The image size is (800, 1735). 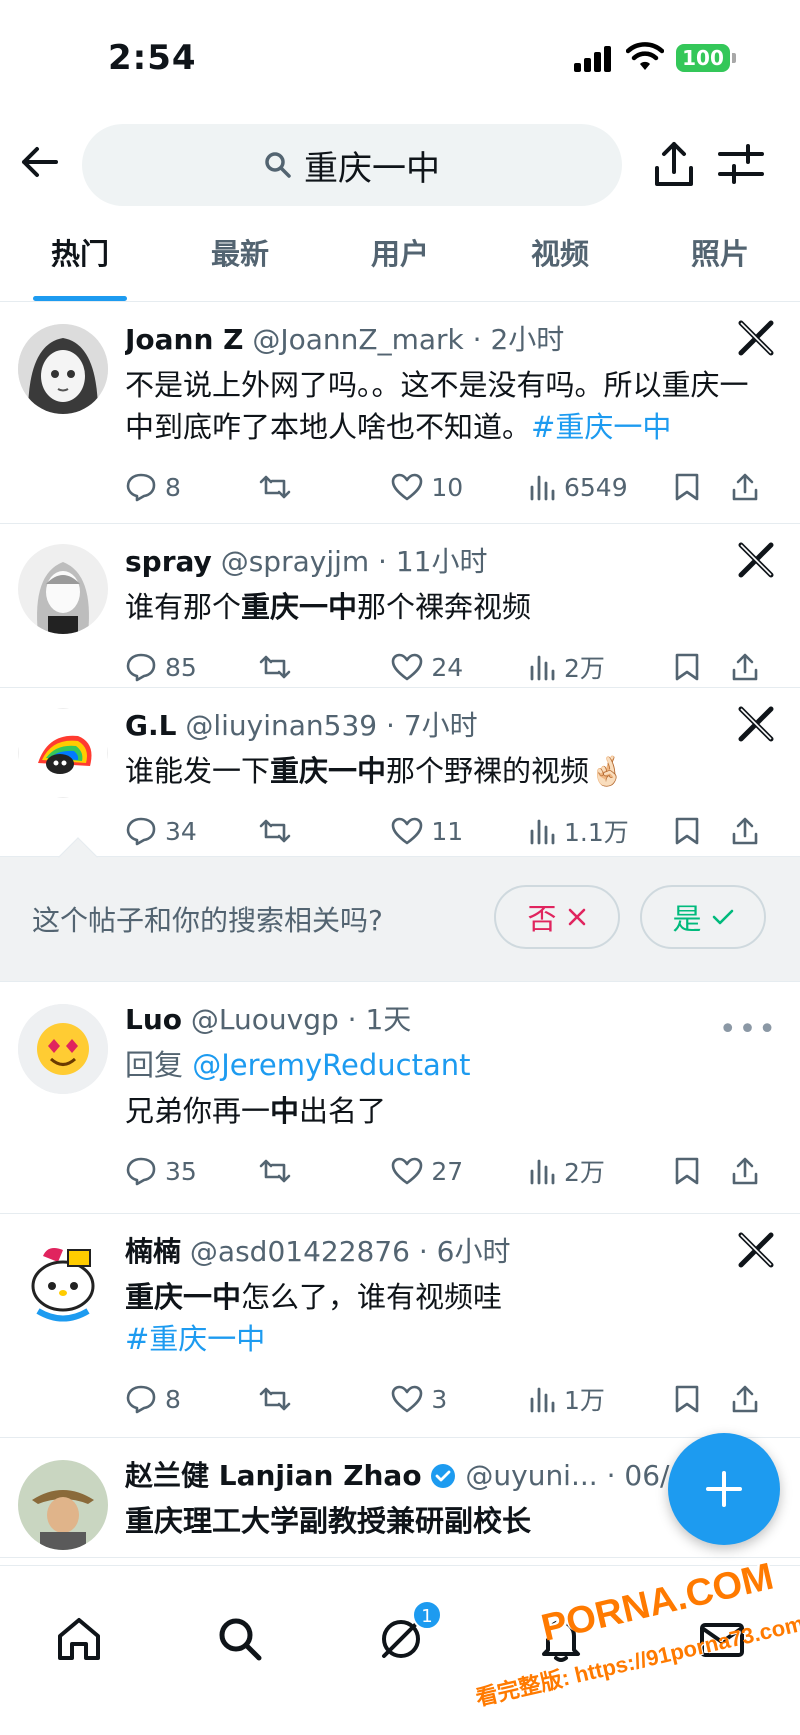 What do you see at coordinates (409, 1632) in the screenshot?
I see `nav-grok: 1` at bounding box center [409, 1632].